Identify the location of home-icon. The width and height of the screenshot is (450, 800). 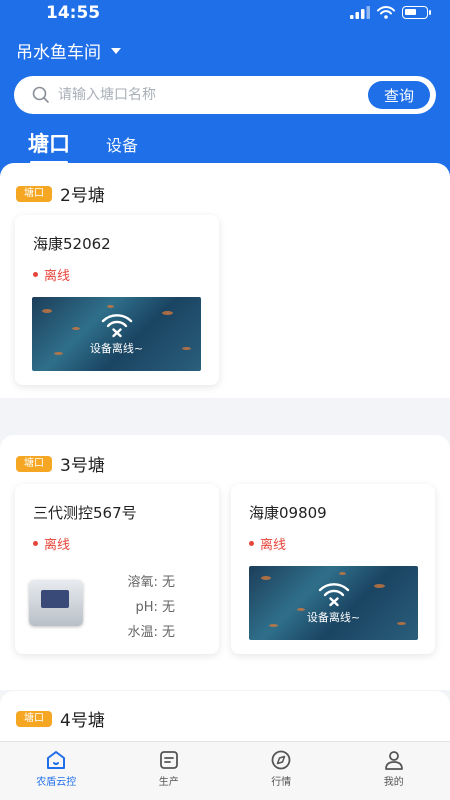
(56, 760).